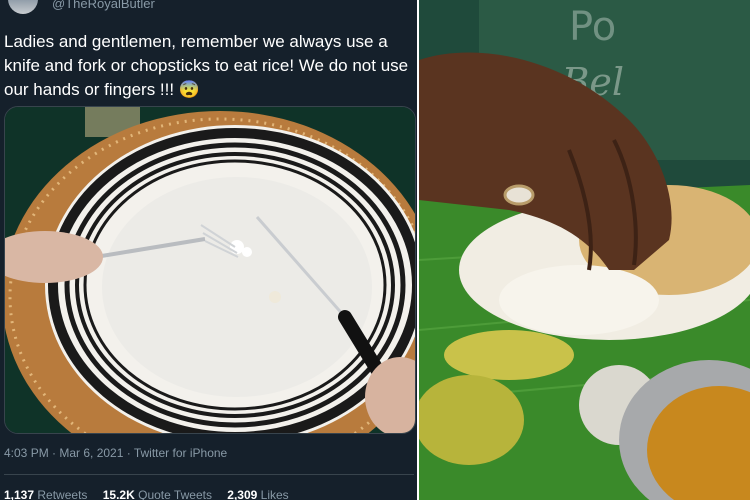 The height and width of the screenshot is (500, 750). Describe the element at coordinates (257, 494) in the screenshot. I see `likes-stat: 2,309 Likes` at that location.